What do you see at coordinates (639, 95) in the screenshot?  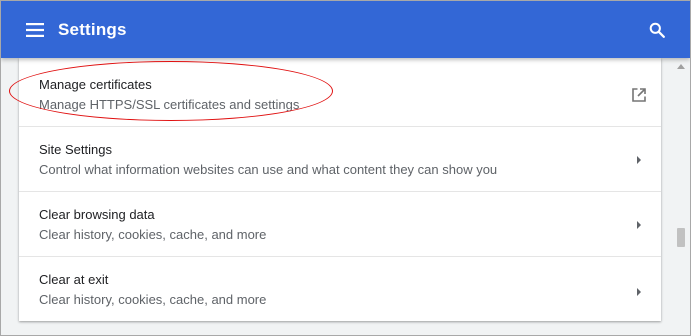 I see `external-link-icon` at bounding box center [639, 95].